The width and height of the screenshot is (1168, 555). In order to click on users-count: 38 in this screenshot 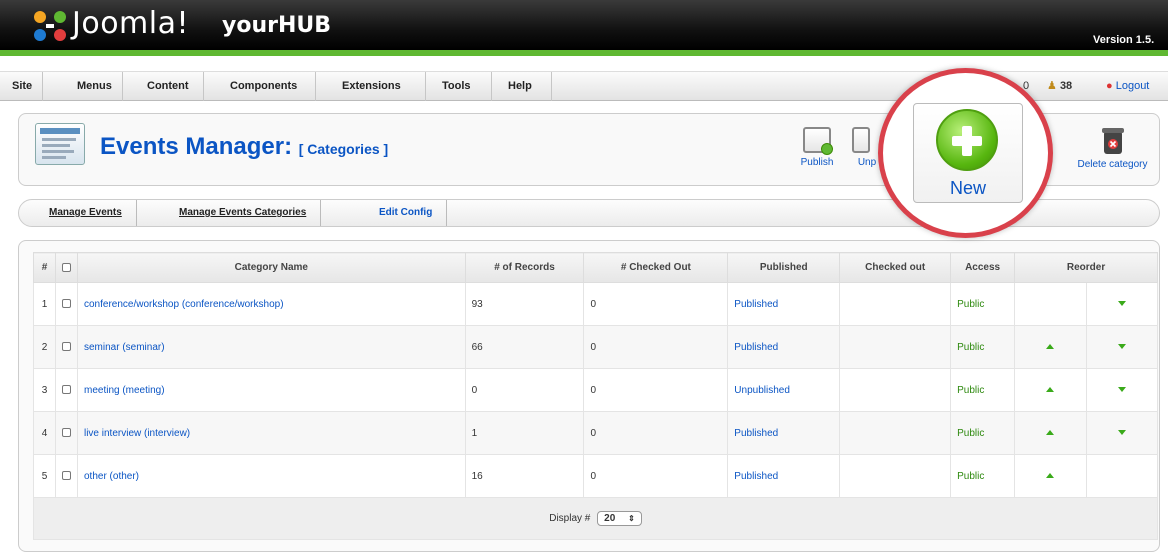, I will do `click(1066, 86)`.